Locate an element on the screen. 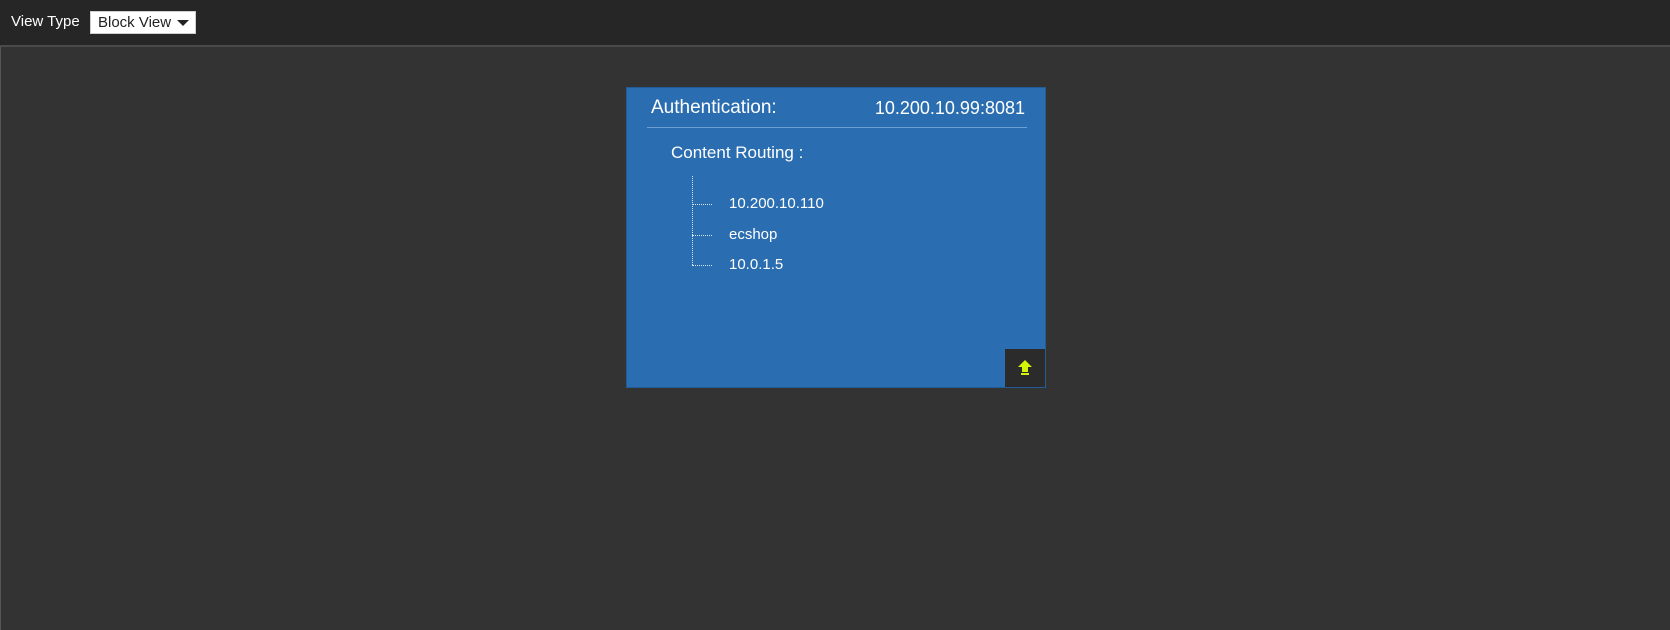 This screenshot has height=630, width=1670. content-routing-tree: 10.200.10.110 ecshop 10.0.1.5 is located at coordinates (842, 224).